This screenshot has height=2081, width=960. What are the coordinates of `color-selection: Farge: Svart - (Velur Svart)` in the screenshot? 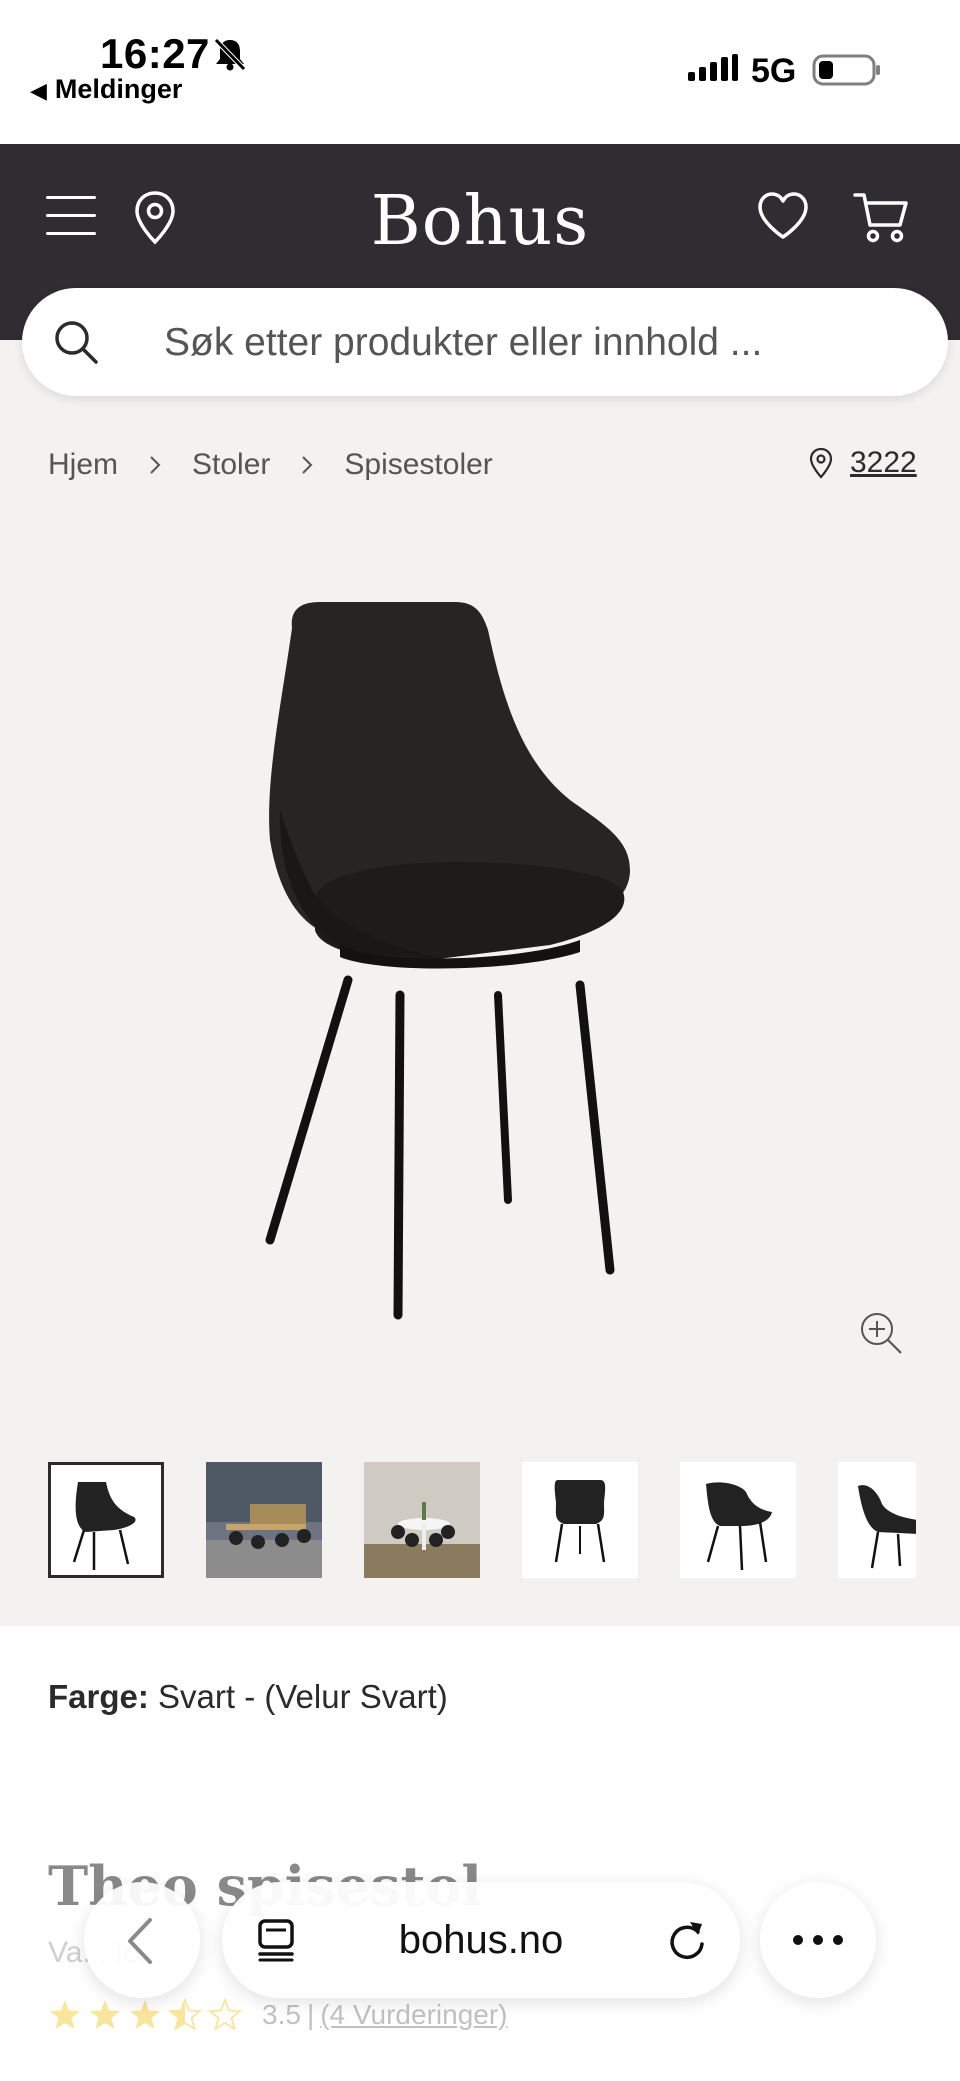 It's located at (248, 1697).